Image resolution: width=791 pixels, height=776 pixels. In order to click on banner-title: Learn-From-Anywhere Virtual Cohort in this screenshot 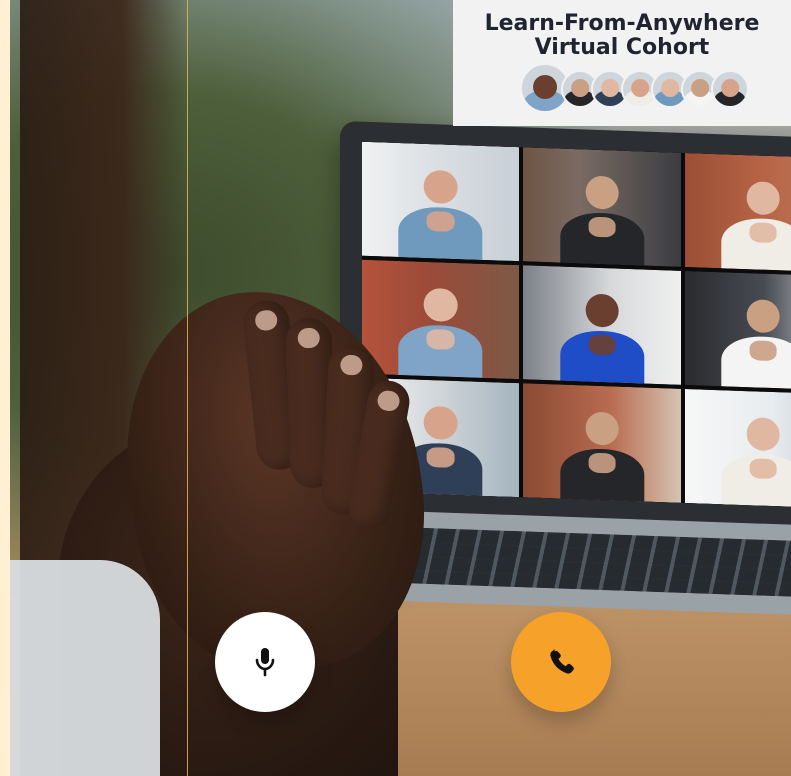, I will do `click(622, 36)`.